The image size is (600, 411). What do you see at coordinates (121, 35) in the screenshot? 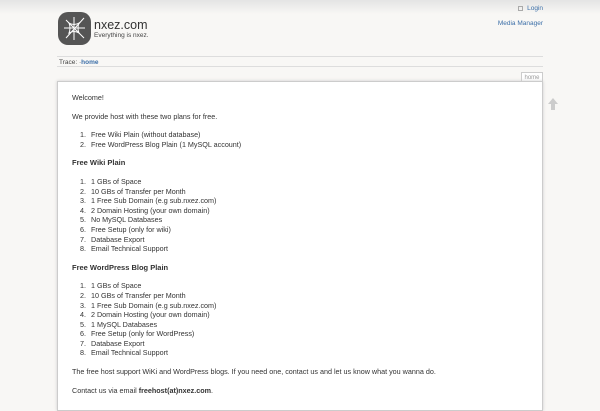
I see `site-tagline: Everything is nxez.` at bounding box center [121, 35].